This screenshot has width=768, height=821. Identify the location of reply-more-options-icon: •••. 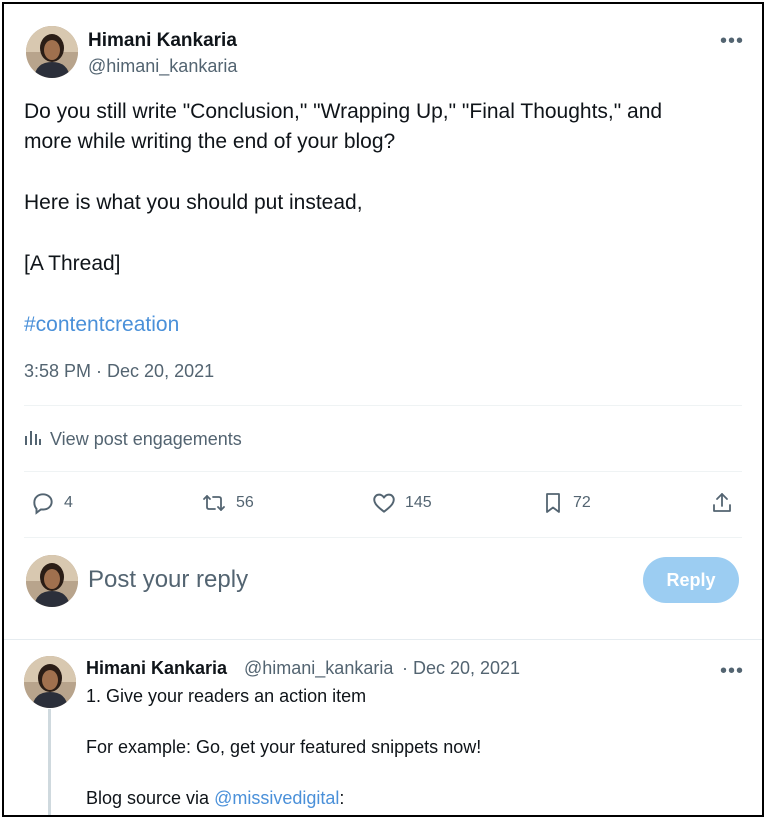
(732, 671).